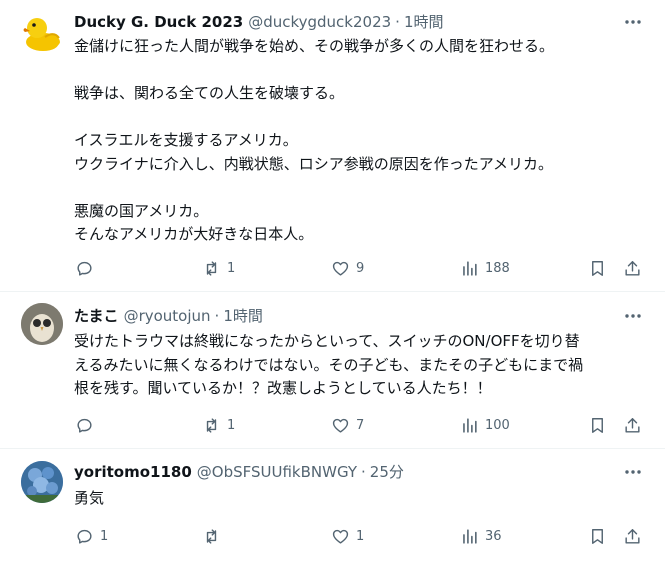  What do you see at coordinates (133, 472) in the screenshot?
I see `display-name: yoritomo1180` at bounding box center [133, 472].